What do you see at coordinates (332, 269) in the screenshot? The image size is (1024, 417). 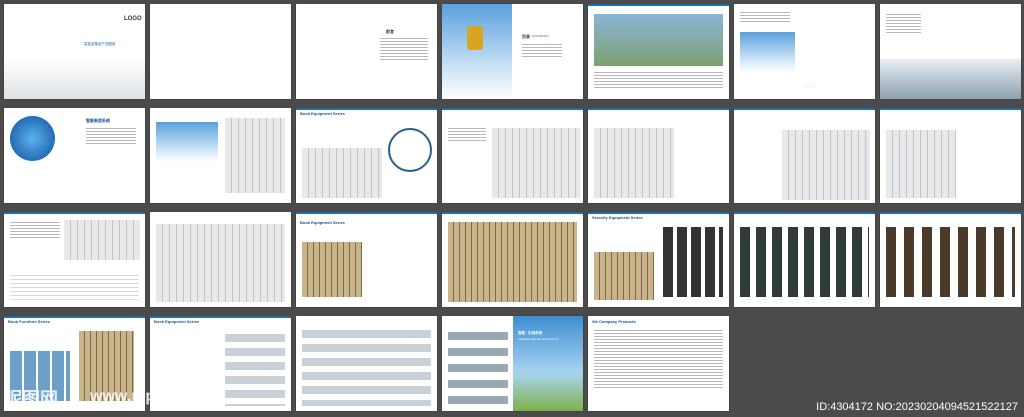 I see `library-photo` at bounding box center [332, 269].